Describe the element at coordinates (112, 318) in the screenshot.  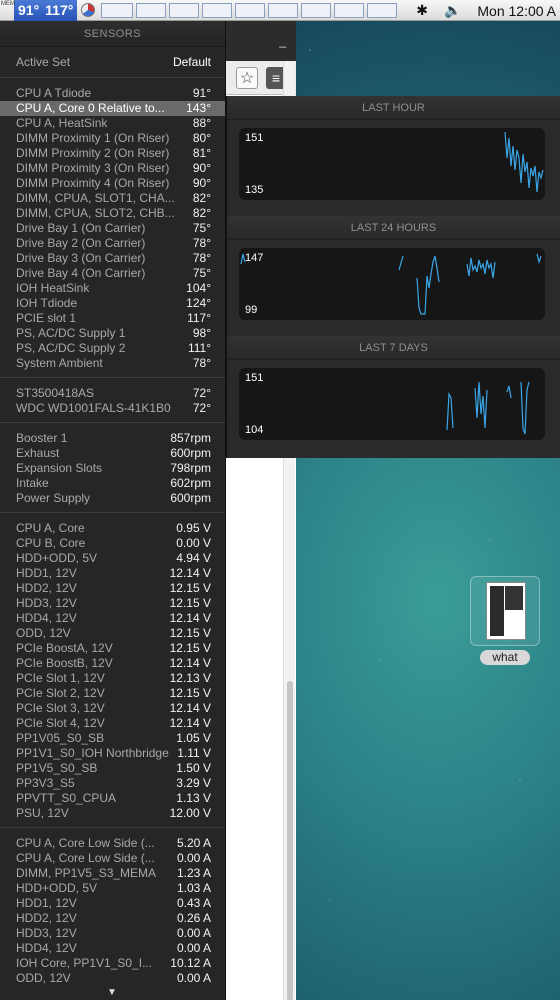
I see `temperature-sensor-row: PCIE slot 1 117°` at that location.